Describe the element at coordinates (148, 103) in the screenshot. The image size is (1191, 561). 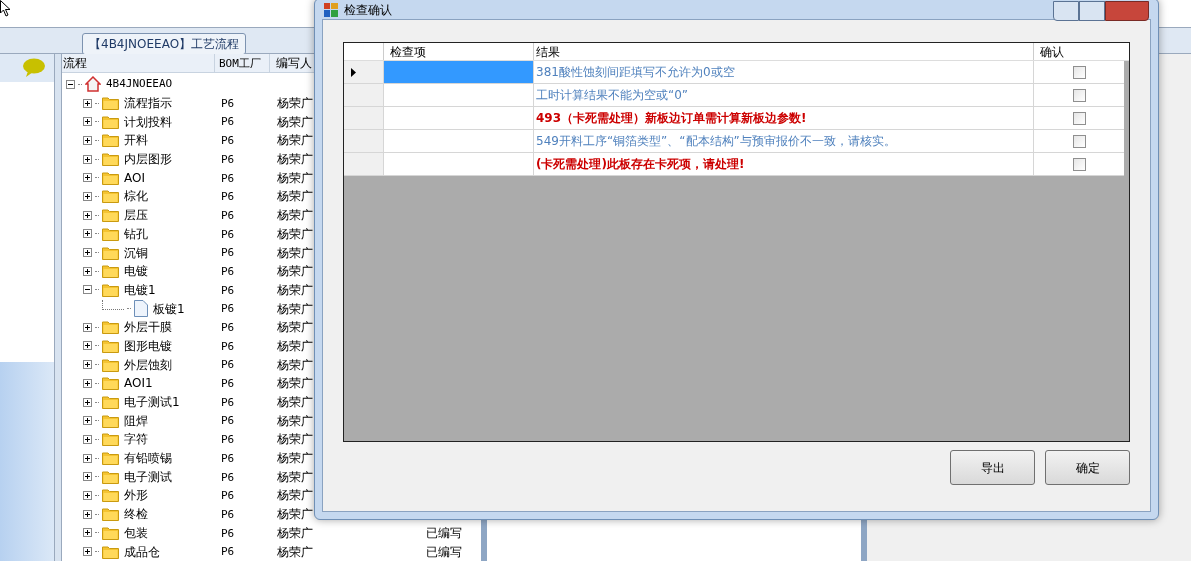
I see `tree-item: 流程指示` at that location.